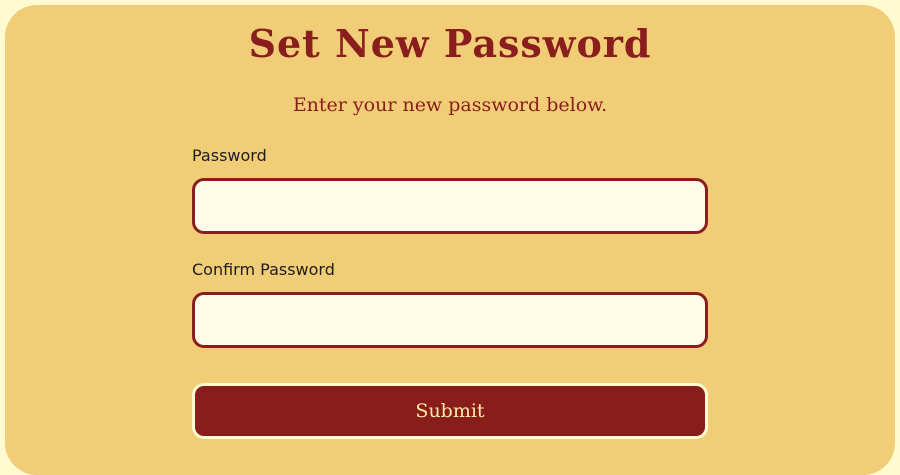  I want to click on page-subtitle: Enter your new password below., so click(450, 105).